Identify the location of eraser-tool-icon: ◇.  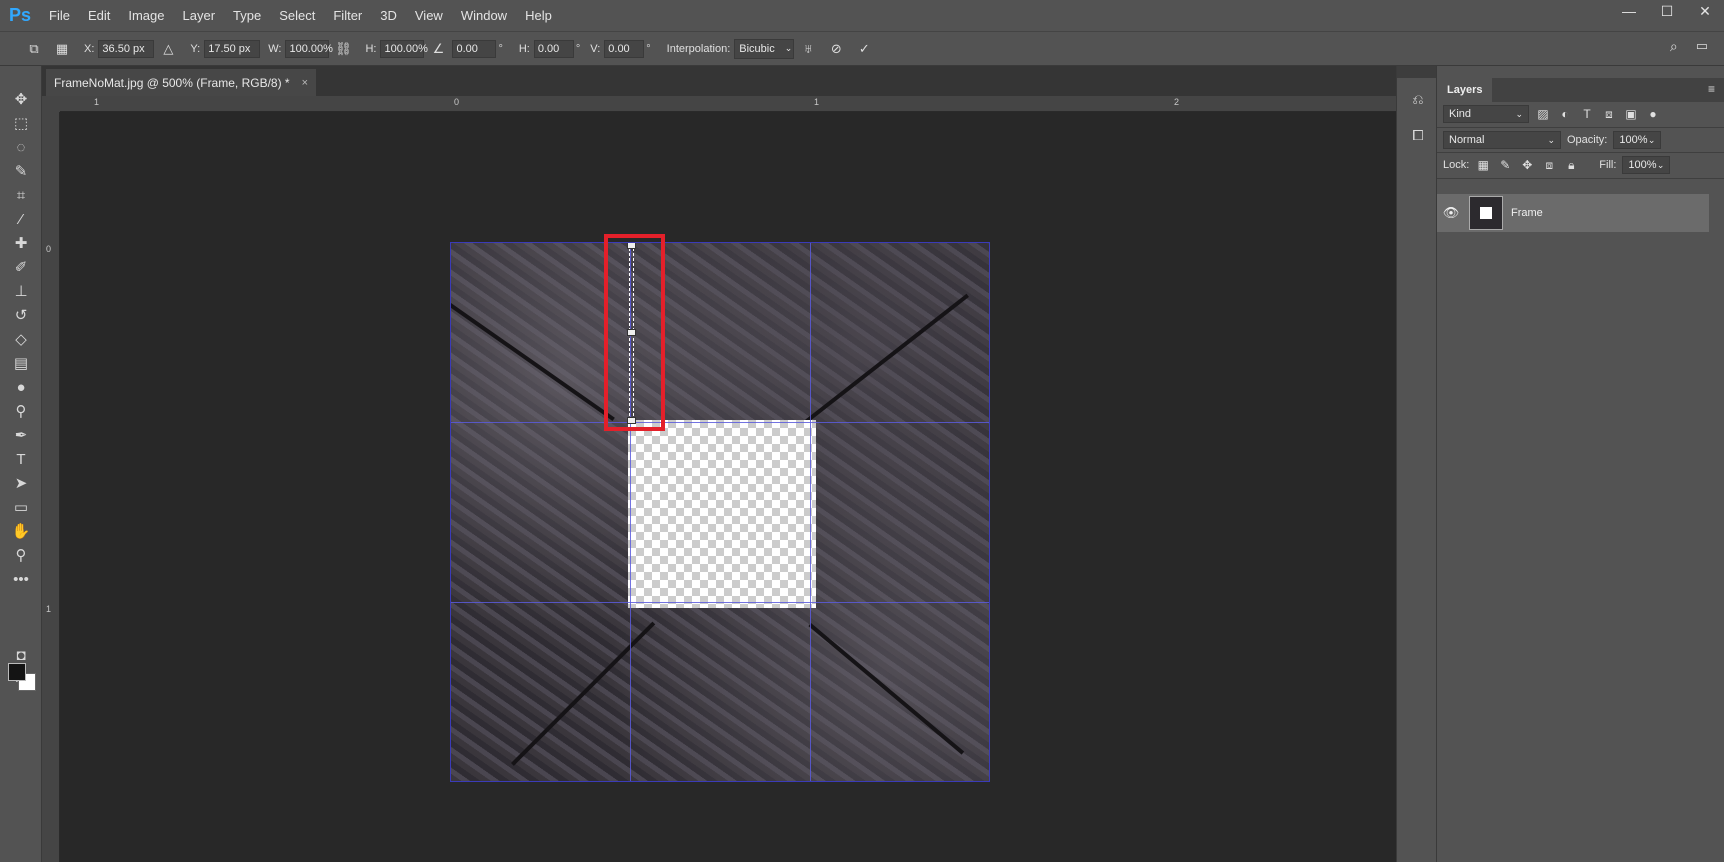
(21, 339).